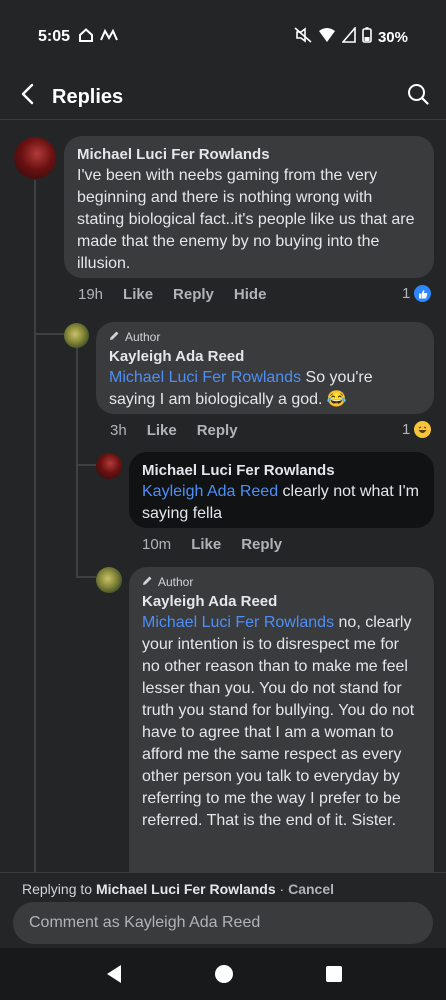 Image resolution: width=446 pixels, height=1000 pixels. I want to click on cancel-reply-button: Cancel, so click(311, 889).